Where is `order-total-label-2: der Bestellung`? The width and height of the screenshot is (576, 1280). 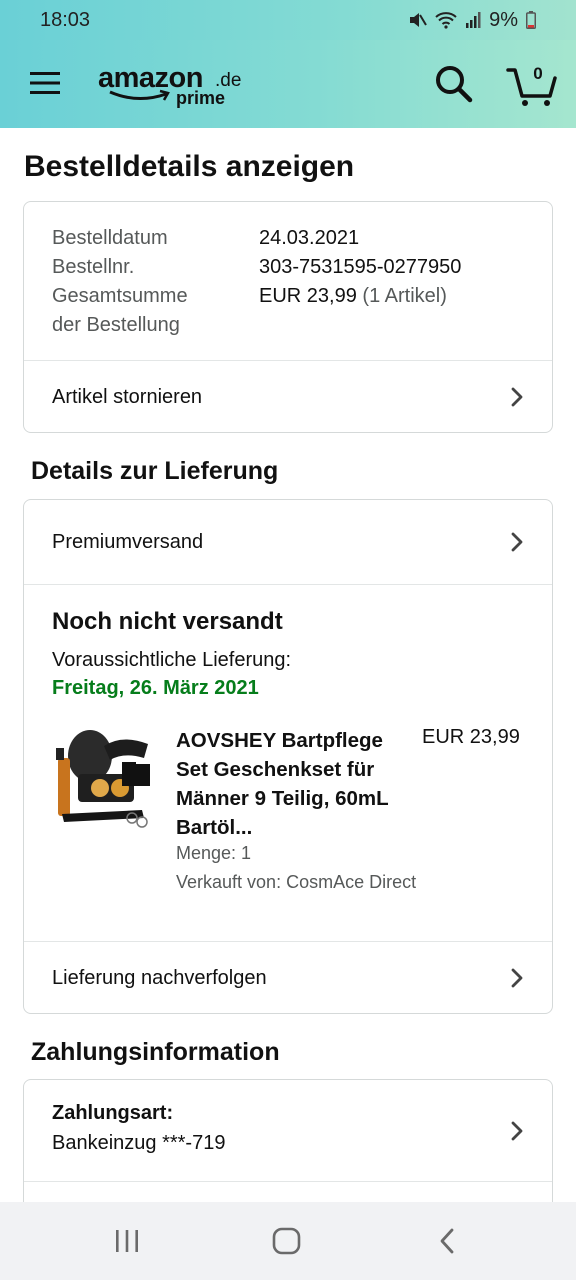 order-total-label-2: der Bestellung is located at coordinates (116, 325).